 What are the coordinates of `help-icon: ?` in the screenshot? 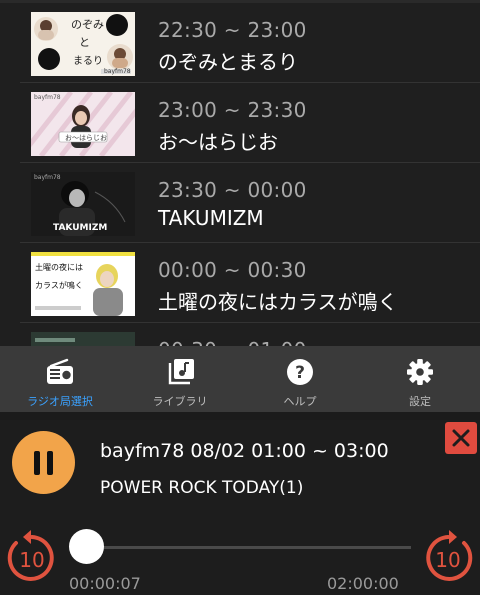 It's located at (300, 372).